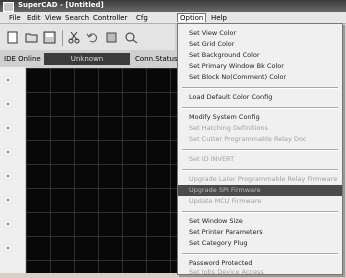  What do you see at coordinates (110, 18) in the screenshot?
I see `menu-controller: Controller` at bounding box center [110, 18].